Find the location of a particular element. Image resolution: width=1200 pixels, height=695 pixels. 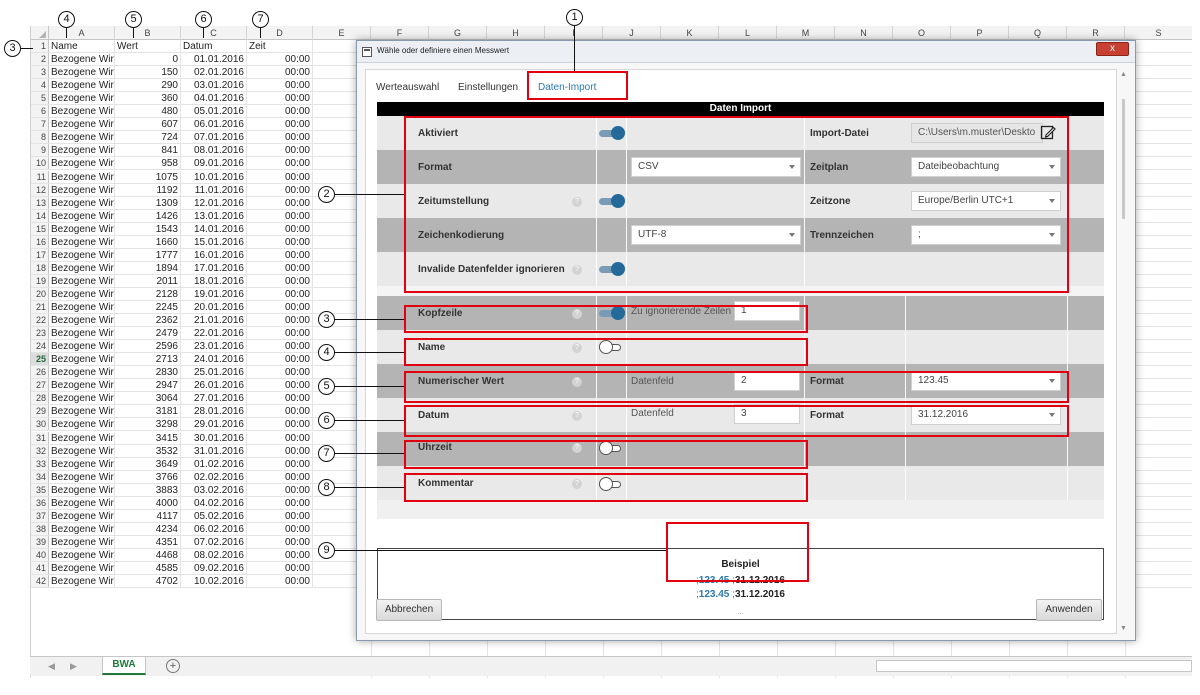

row-number: 21 is located at coordinates (40, 307).